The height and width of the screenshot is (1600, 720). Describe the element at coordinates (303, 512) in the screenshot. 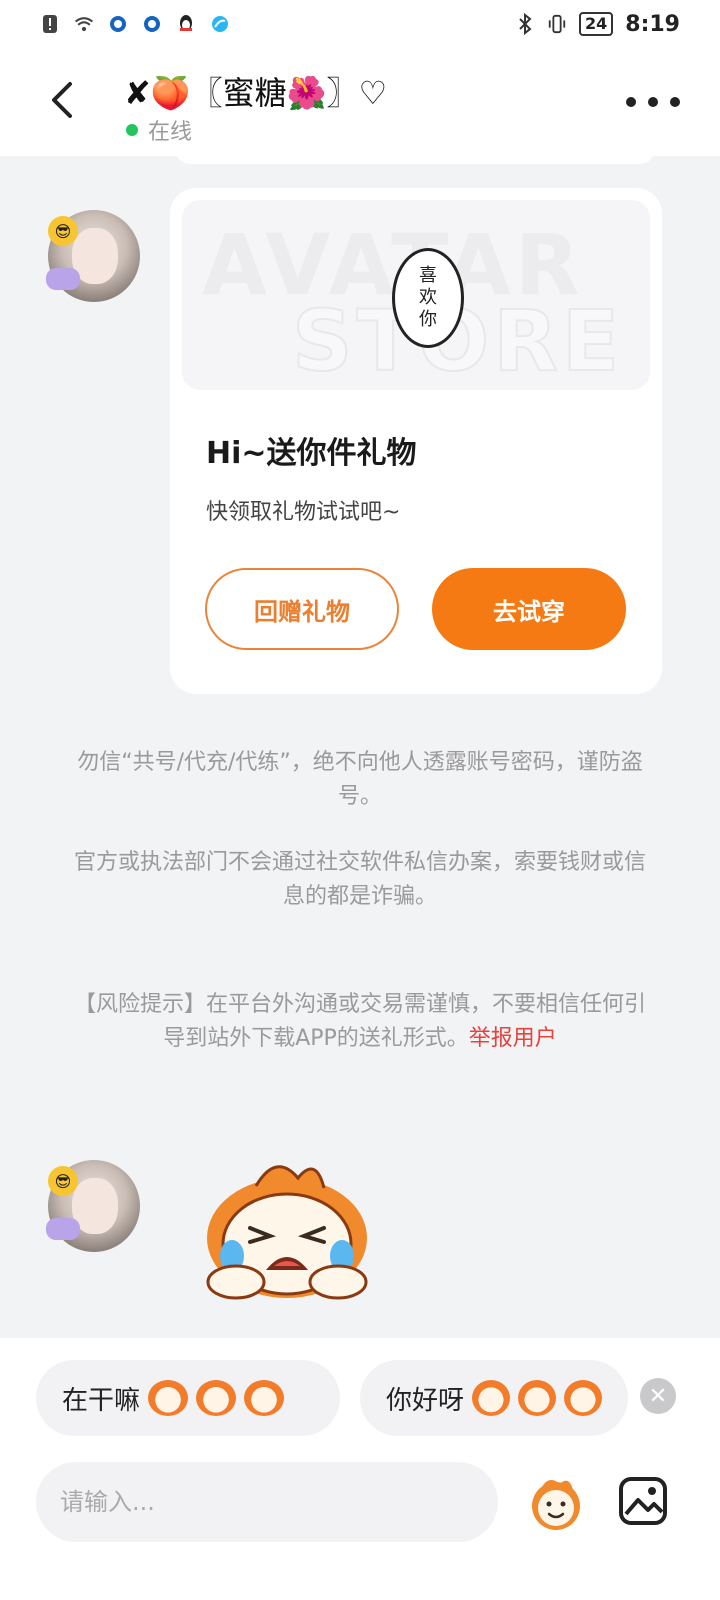

I see `gift-subtitle: 快领取礼物试试吧~` at that location.